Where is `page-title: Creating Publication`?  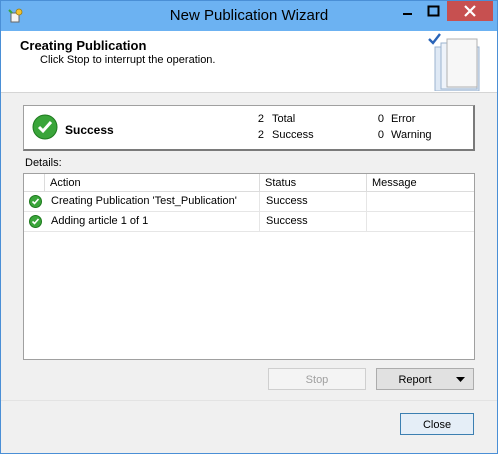 page-title: Creating Publication is located at coordinates (83, 45).